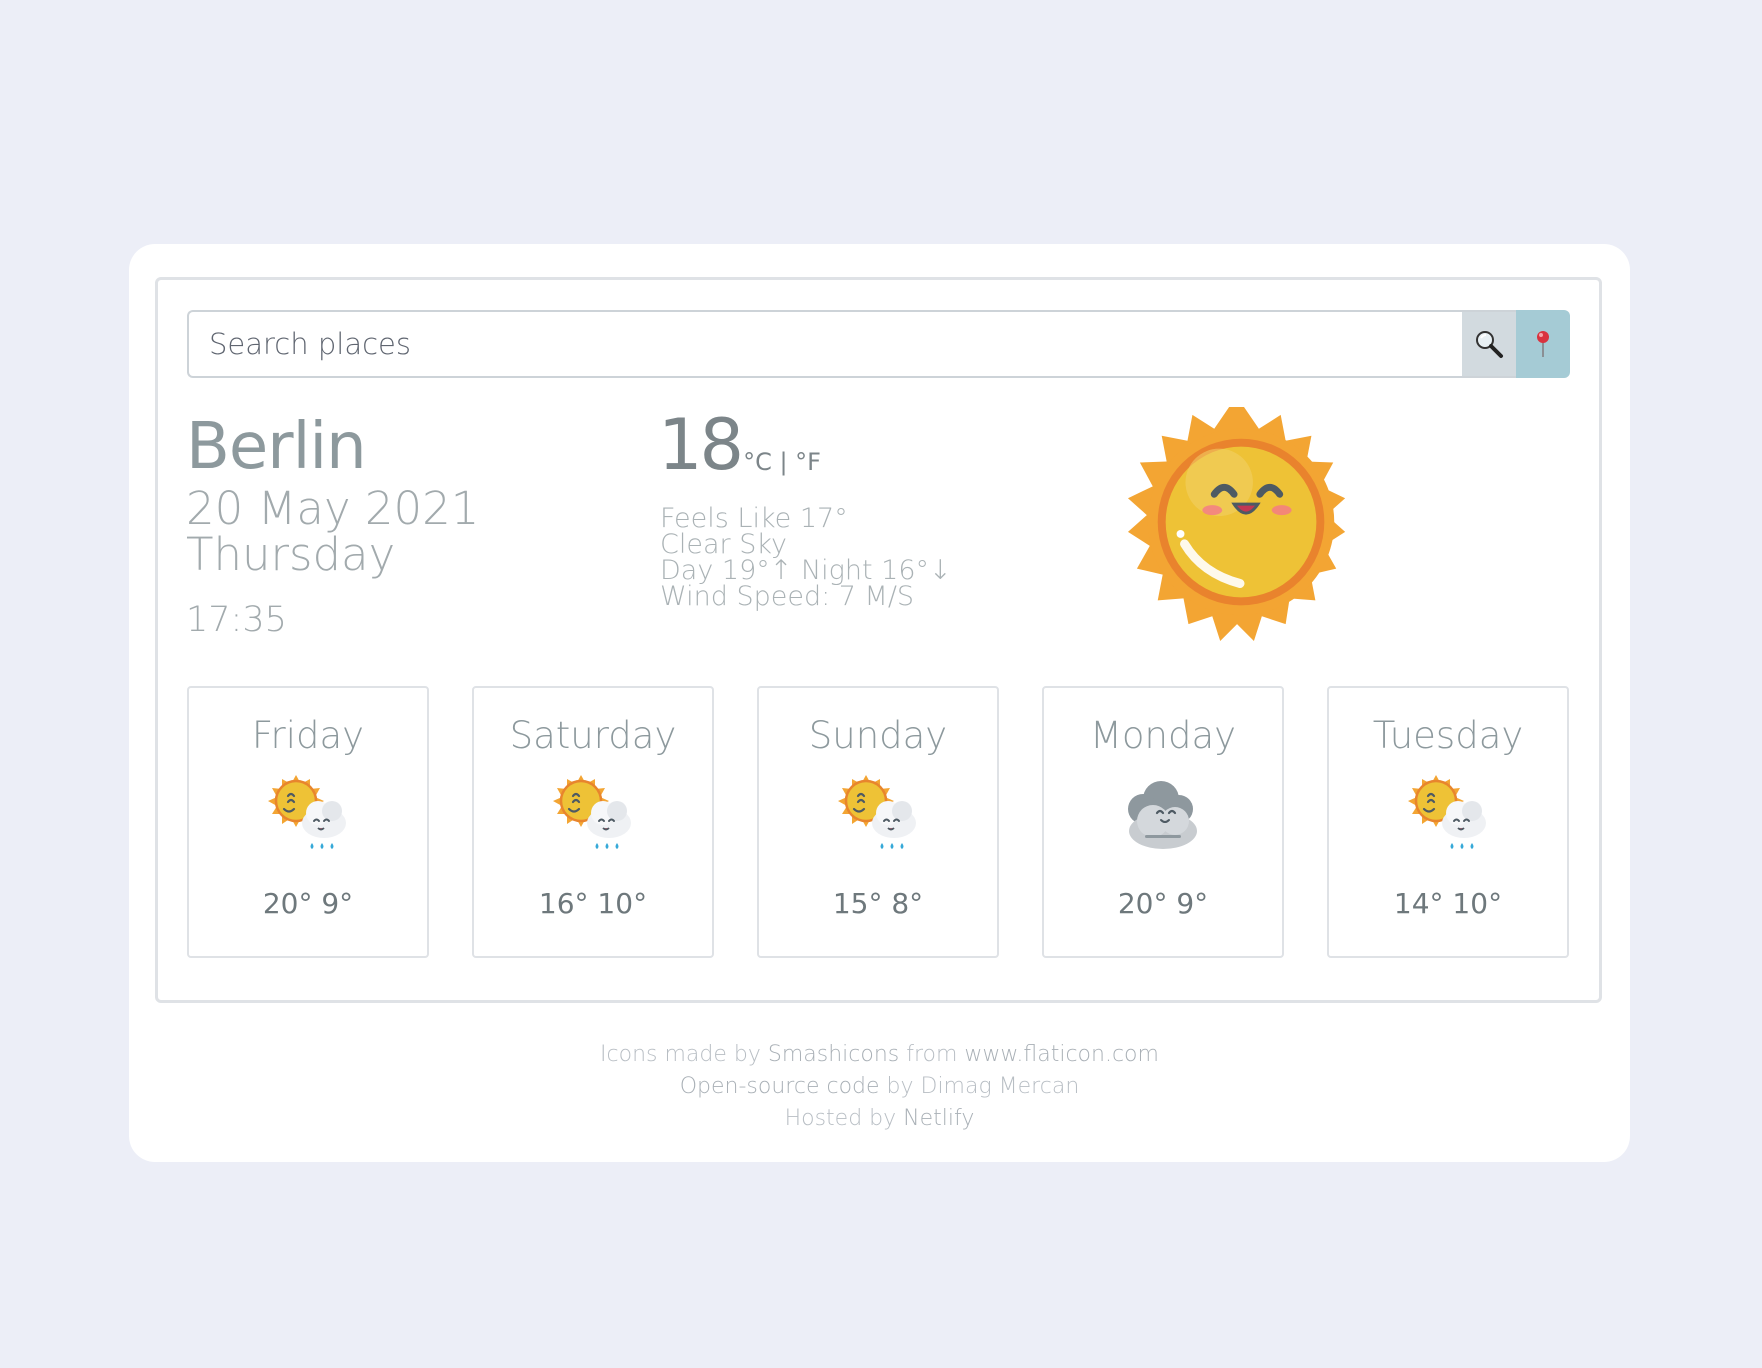  I want to click on forecast-card-monday: Monday 20° 9°, so click(1163, 822).